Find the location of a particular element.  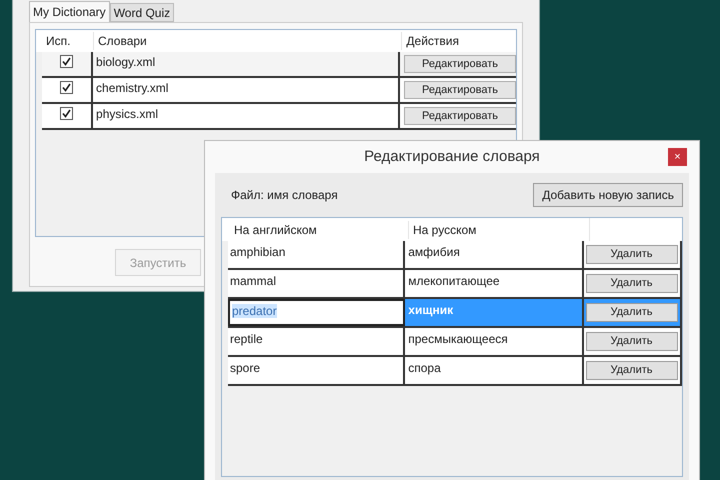

column-header: На русском is located at coordinates (498, 229).